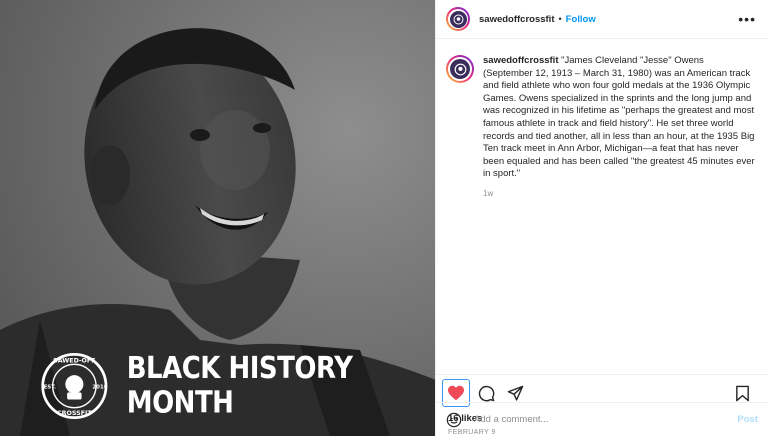  What do you see at coordinates (50, 388) in the screenshot?
I see `svg-text: EST.` at bounding box center [50, 388].